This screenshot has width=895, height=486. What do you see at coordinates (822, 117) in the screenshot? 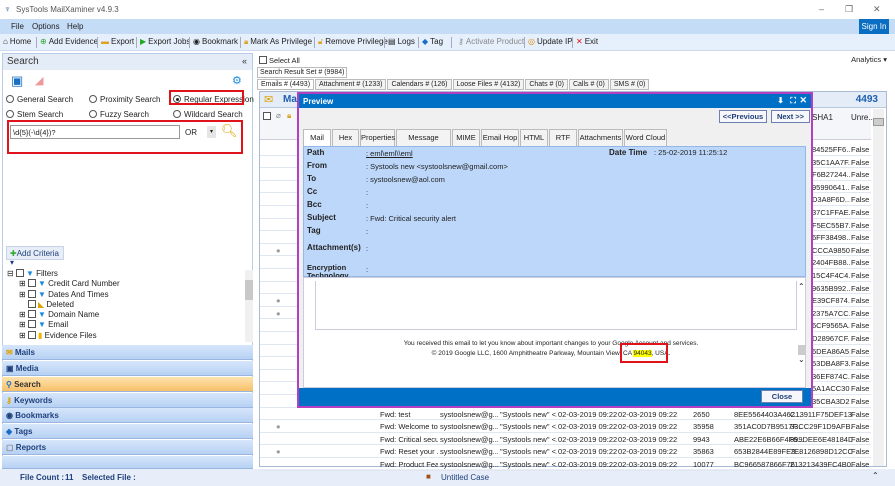
I see `column-sha1: SHA1` at bounding box center [822, 117].